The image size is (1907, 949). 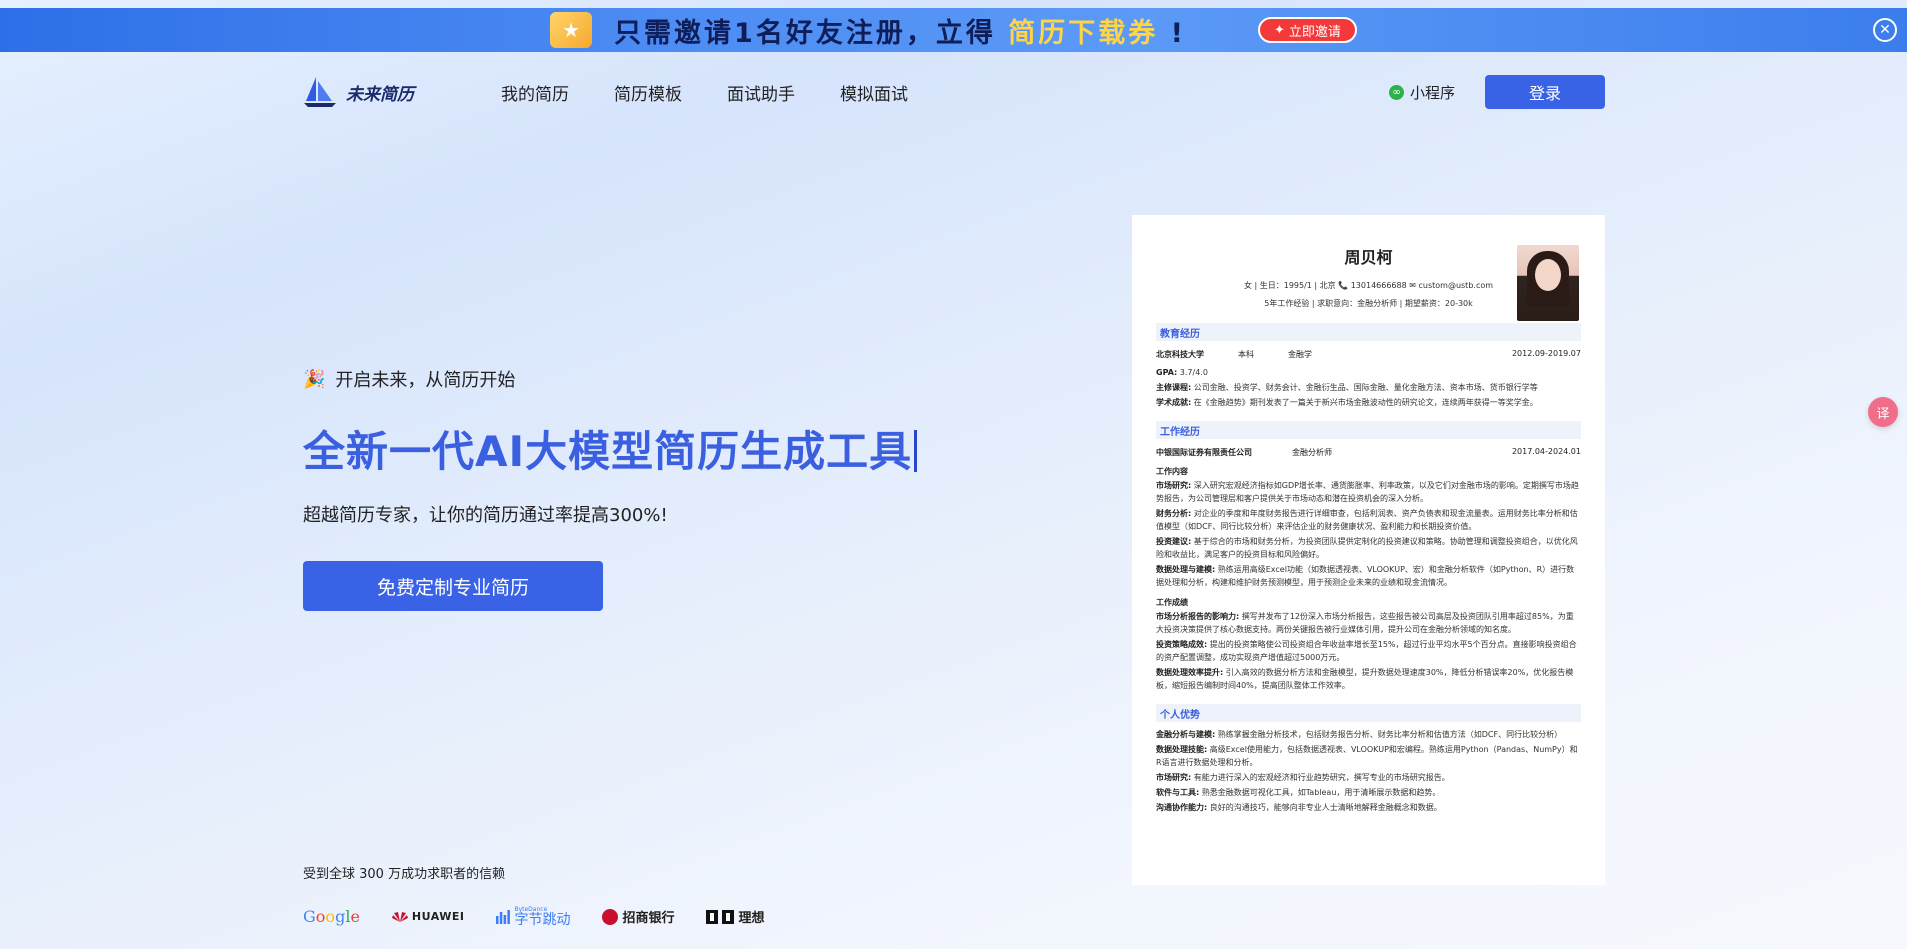 I want to click on hero-kicker-text: 开启未来，从简历开始, so click(x=425, y=380).